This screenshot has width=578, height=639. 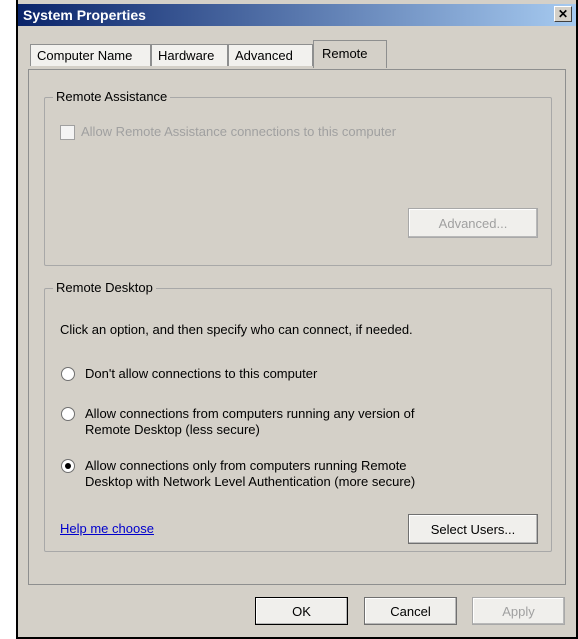 What do you see at coordinates (68, 414) in the screenshot?
I see `radio-allow-any-version` at bounding box center [68, 414].